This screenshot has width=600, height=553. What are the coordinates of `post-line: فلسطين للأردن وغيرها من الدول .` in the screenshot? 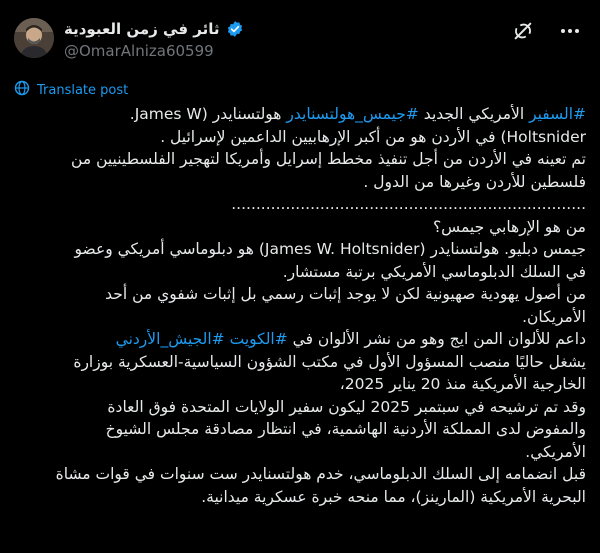 It's located at (474, 181).